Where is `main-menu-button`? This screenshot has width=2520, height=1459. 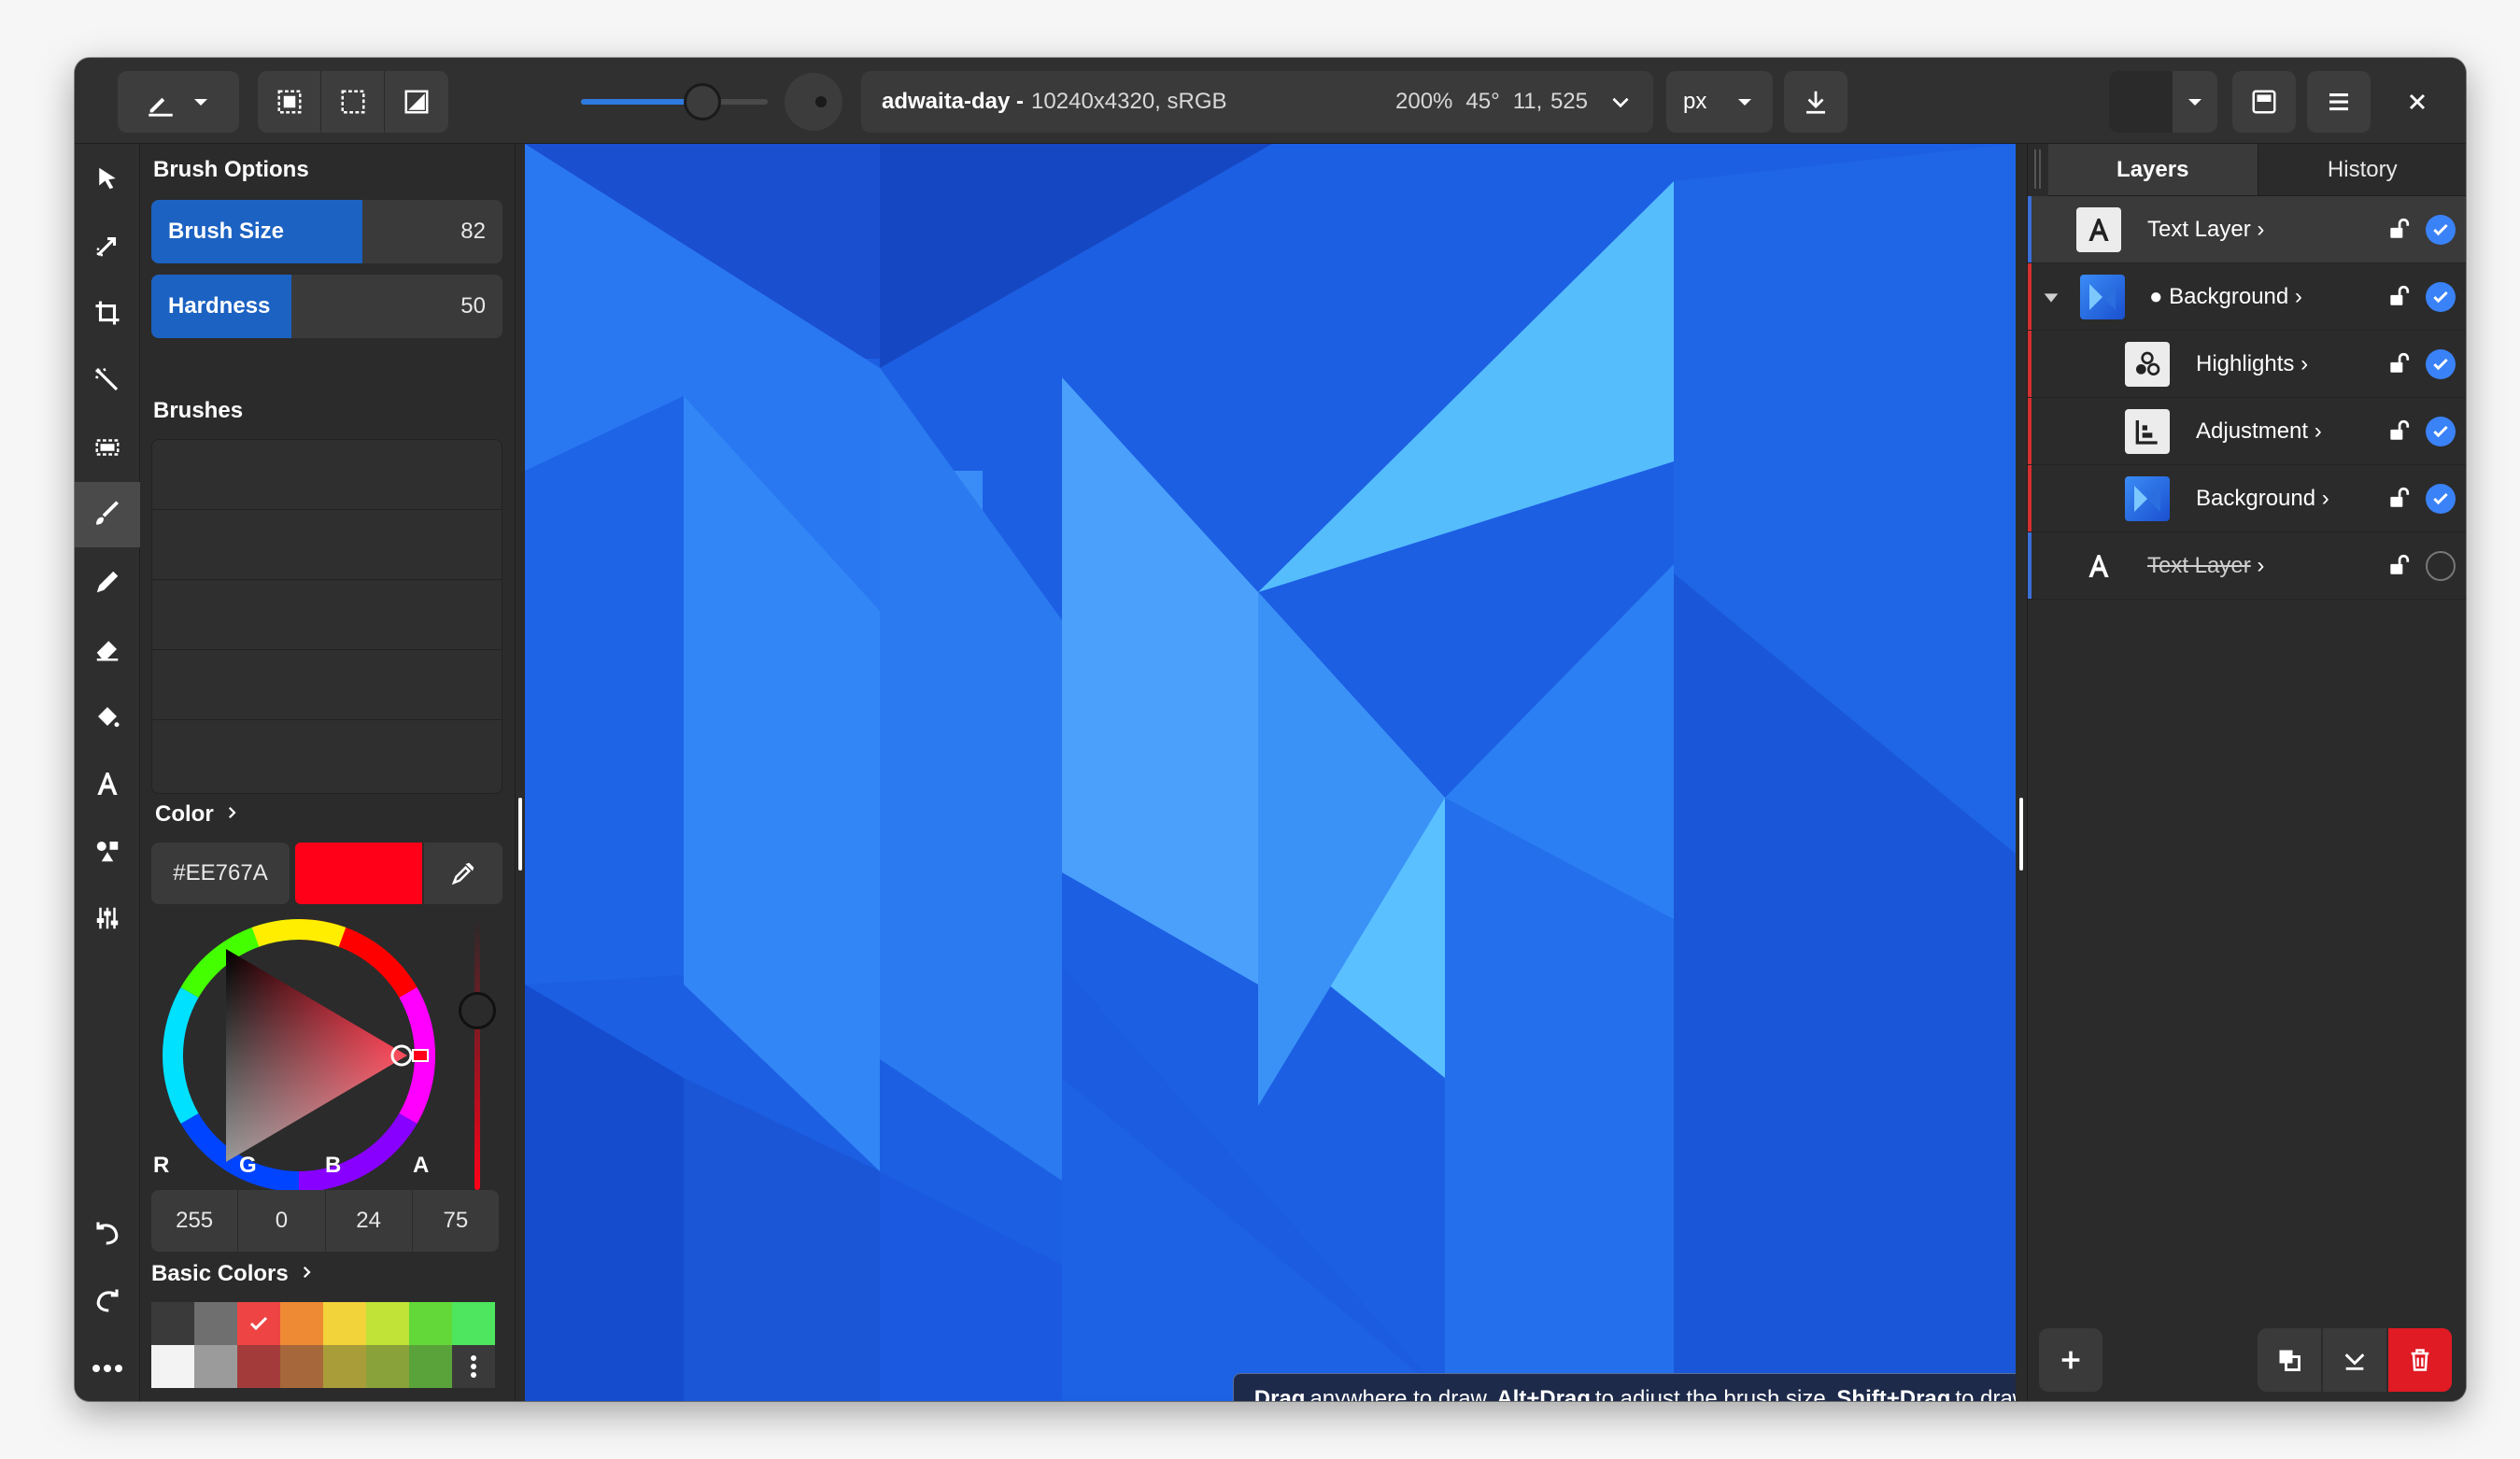 main-menu-button is located at coordinates (2339, 102).